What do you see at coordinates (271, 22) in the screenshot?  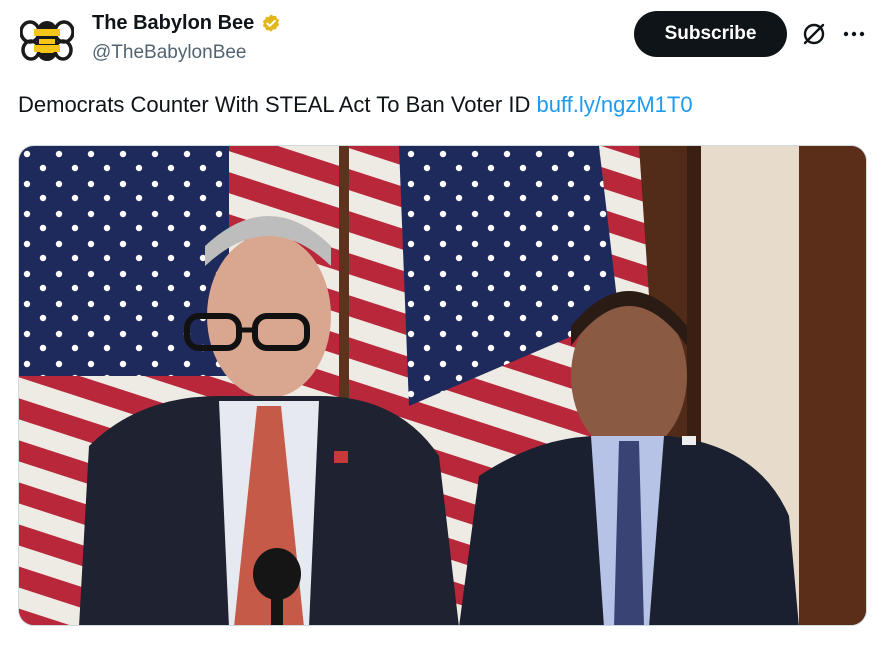 I see `gold-verified-badge-icon` at bounding box center [271, 22].